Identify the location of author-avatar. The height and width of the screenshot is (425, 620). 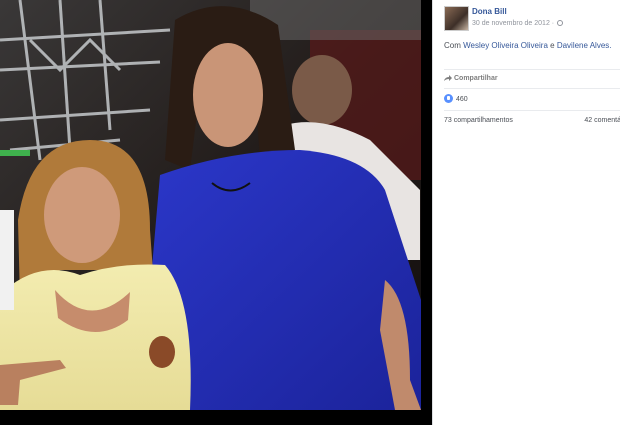
(456, 18).